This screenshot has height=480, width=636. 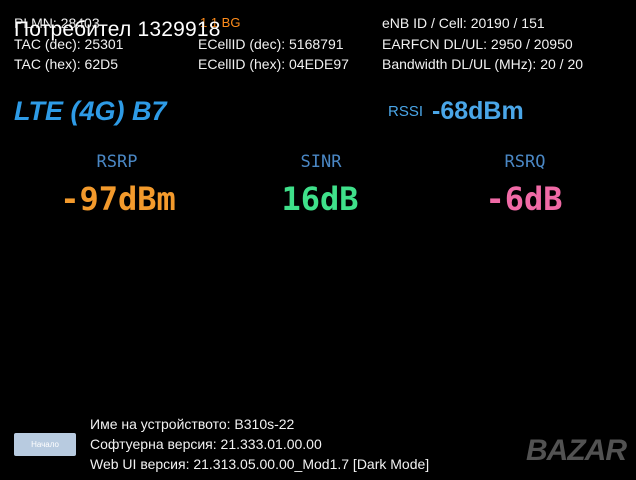 What do you see at coordinates (463, 23) in the screenshot?
I see `enb-cell-text: eNB ID / Cell: 20190 / 151` at bounding box center [463, 23].